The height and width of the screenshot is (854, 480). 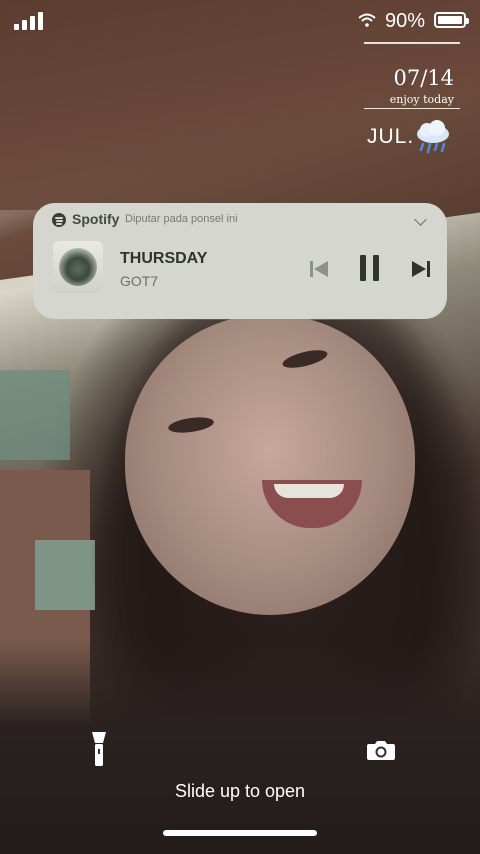 I want to click on widget-divider, so click(x=412, y=108).